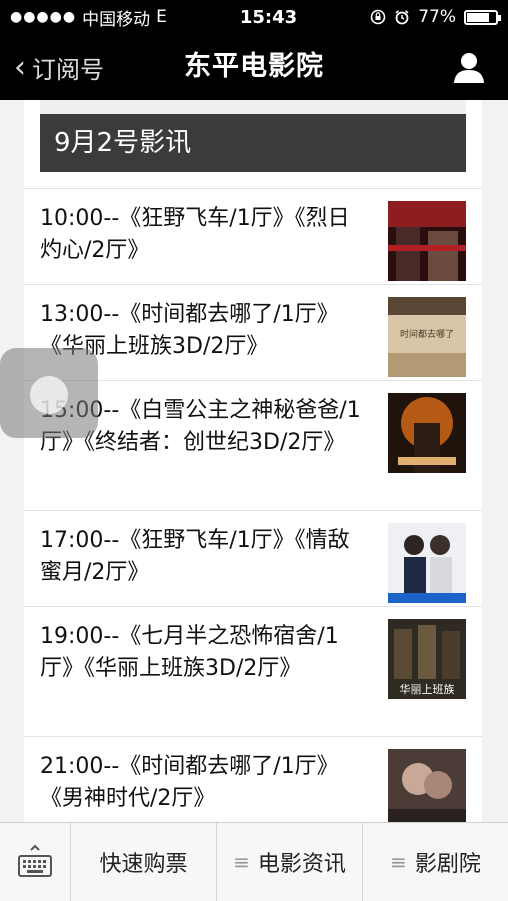 The width and height of the screenshot is (508, 901). I want to click on keyboard-icon, so click(35, 860).